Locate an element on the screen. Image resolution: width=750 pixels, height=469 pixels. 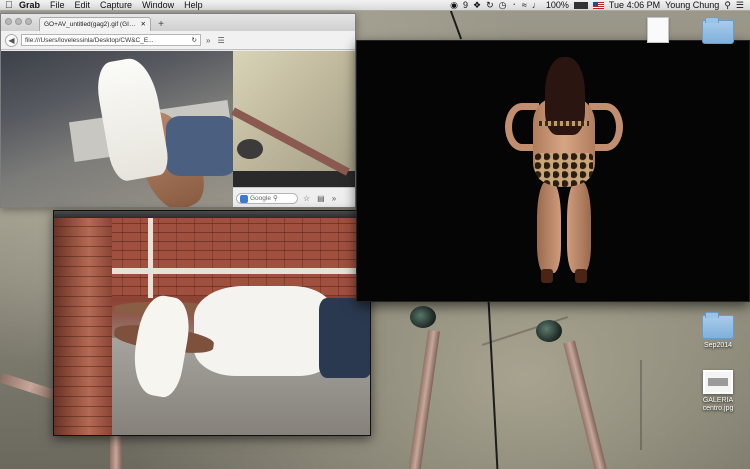
new-tab-button: + is located at coordinates (161, 25).